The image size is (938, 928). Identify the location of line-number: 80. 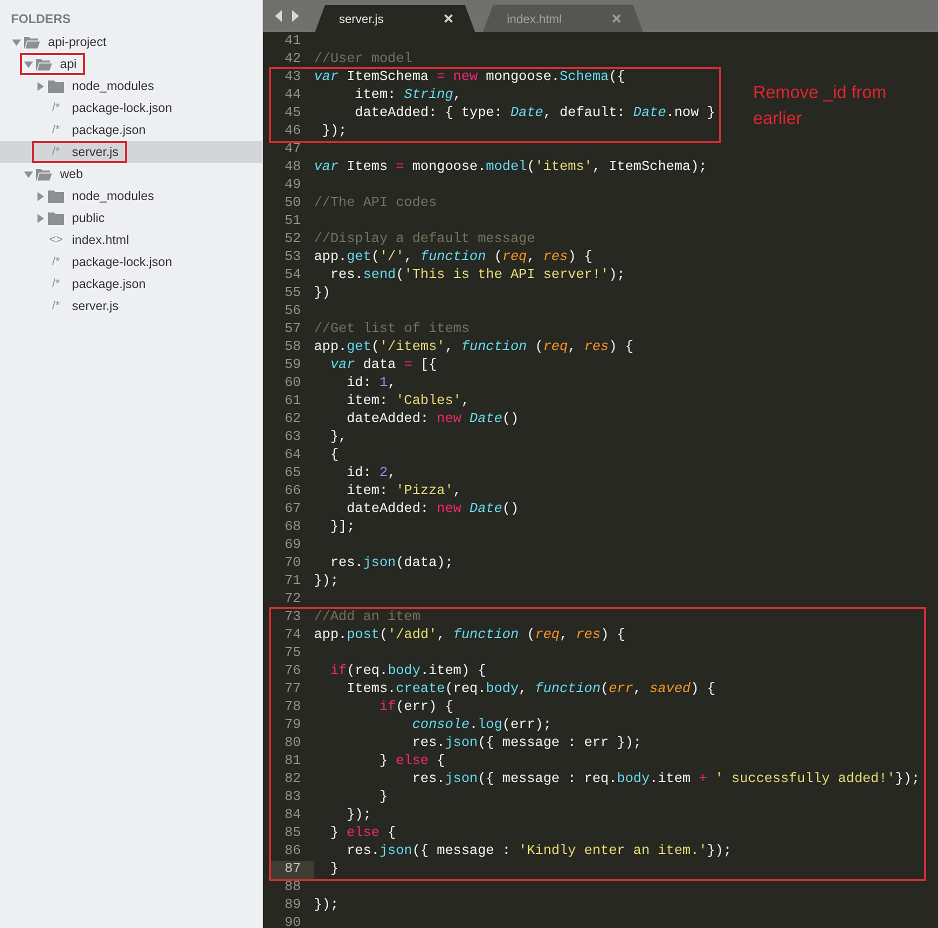
(293, 744).